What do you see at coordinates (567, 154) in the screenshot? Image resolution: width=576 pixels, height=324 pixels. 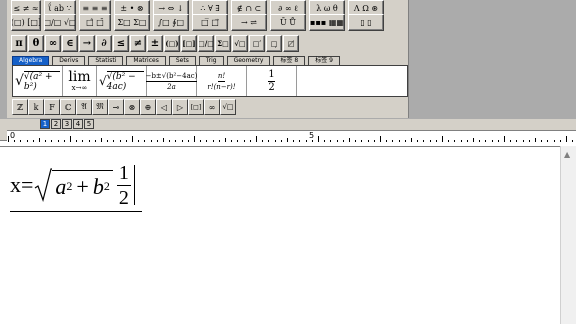 I see `scroll-up-arrow-icon: ▲` at bounding box center [567, 154].